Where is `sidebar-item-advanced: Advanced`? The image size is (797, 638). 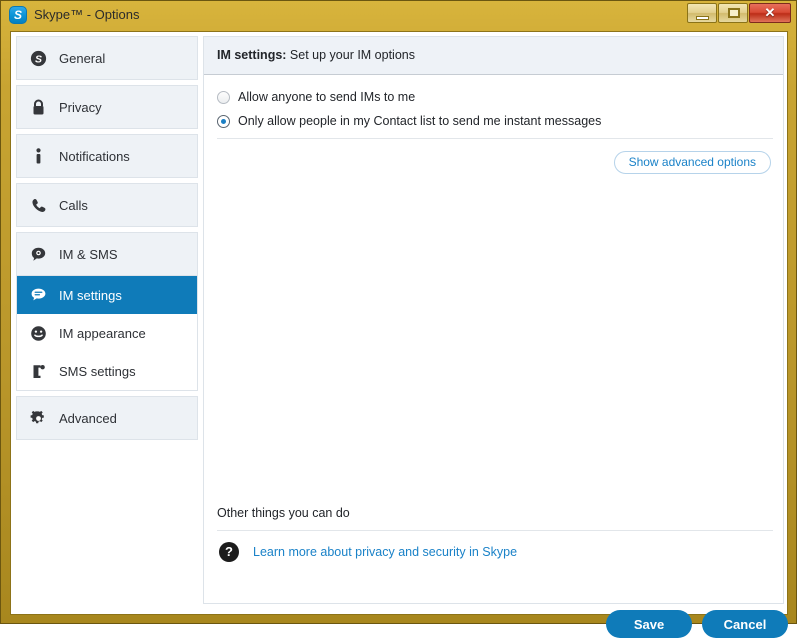 sidebar-item-advanced: Advanced is located at coordinates (107, 418).